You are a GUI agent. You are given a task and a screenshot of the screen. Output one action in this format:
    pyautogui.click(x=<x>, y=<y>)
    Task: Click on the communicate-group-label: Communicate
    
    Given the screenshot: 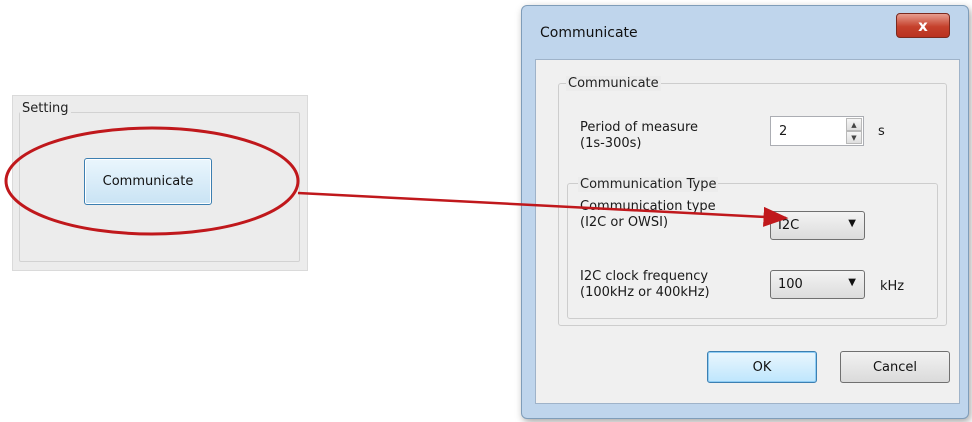 What is the action you would take?
    pyautogui.click(x=613, y=83)
    